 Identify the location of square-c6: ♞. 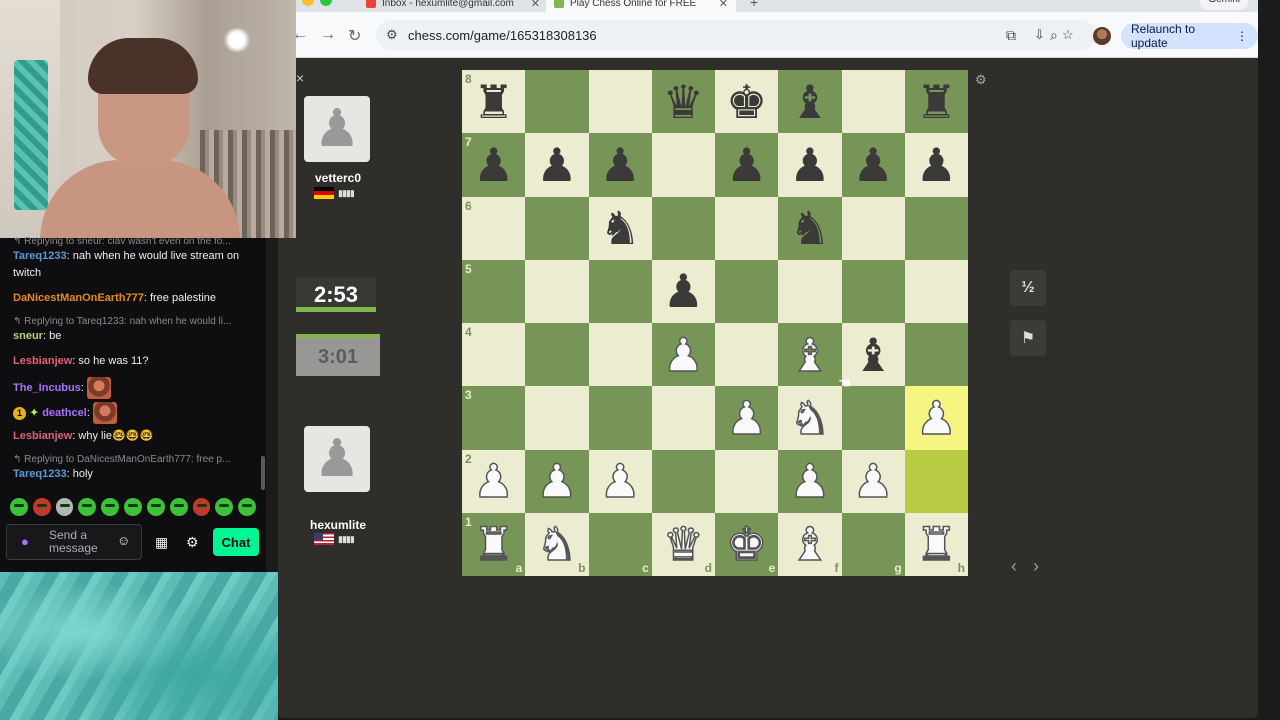
(620, 228).